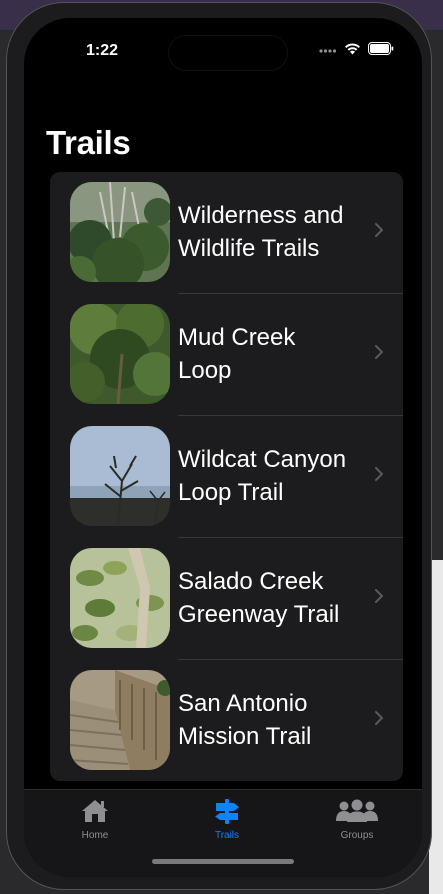  What do you see at coordinates (352, 49) in the screenshot?
I see `wifi-icon` at bounding box center [352, 49].